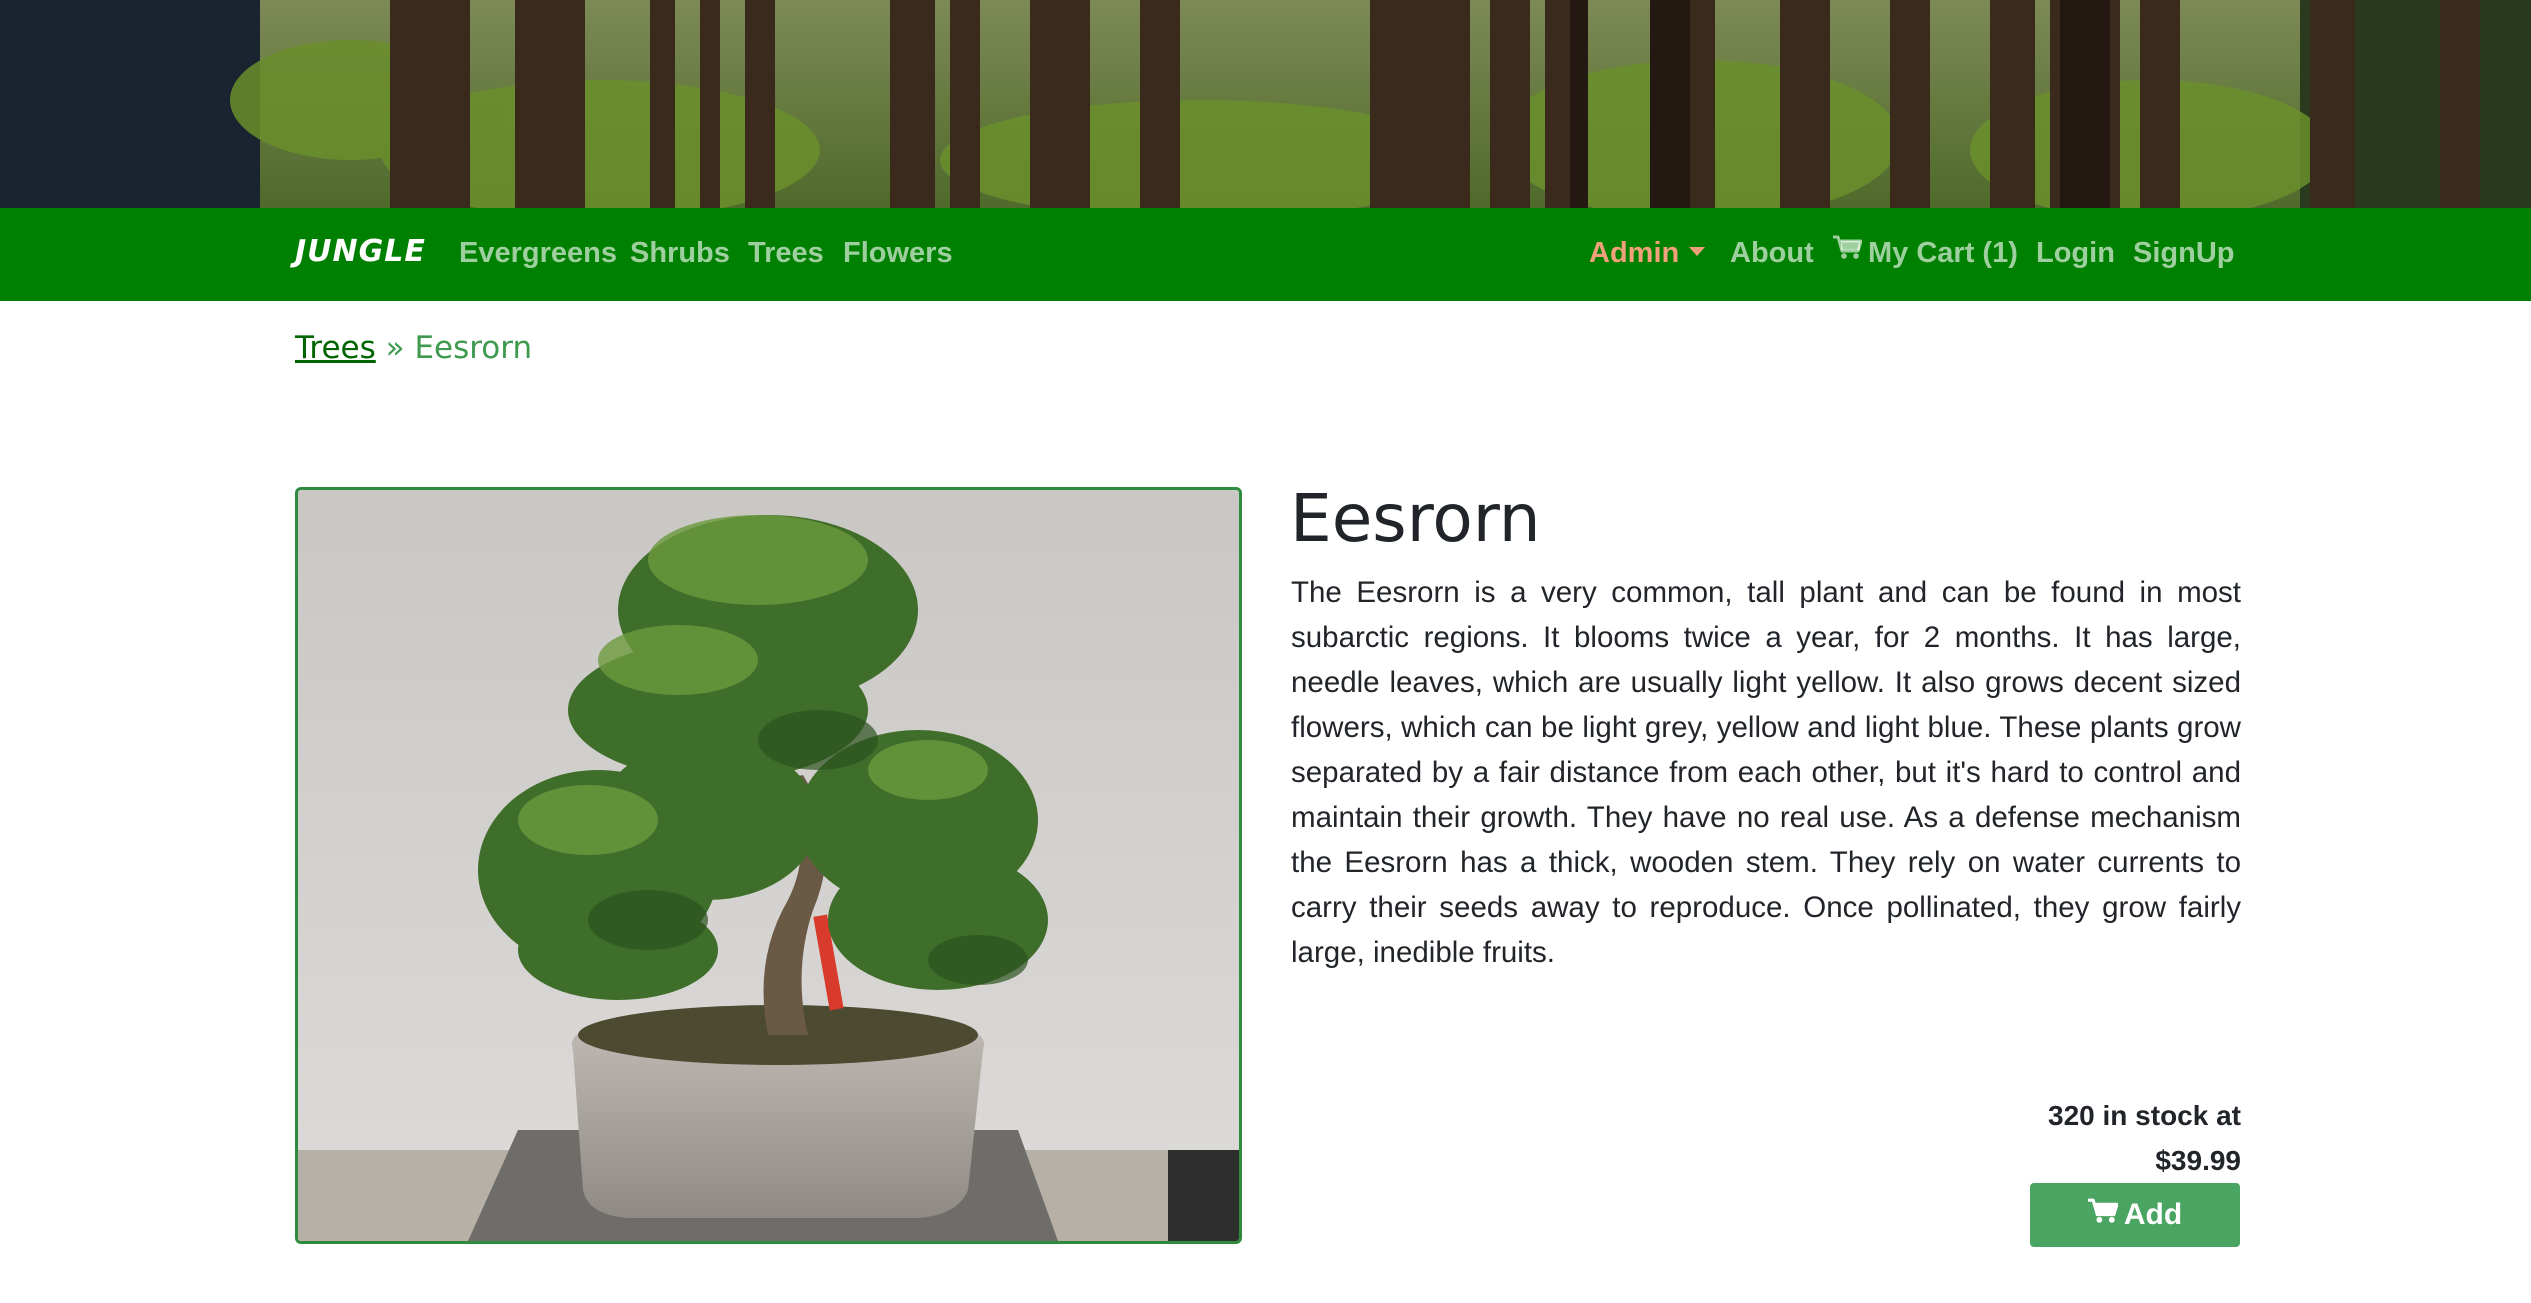  I want to click on cart-label: My Cart (1), so click(1943, 253).